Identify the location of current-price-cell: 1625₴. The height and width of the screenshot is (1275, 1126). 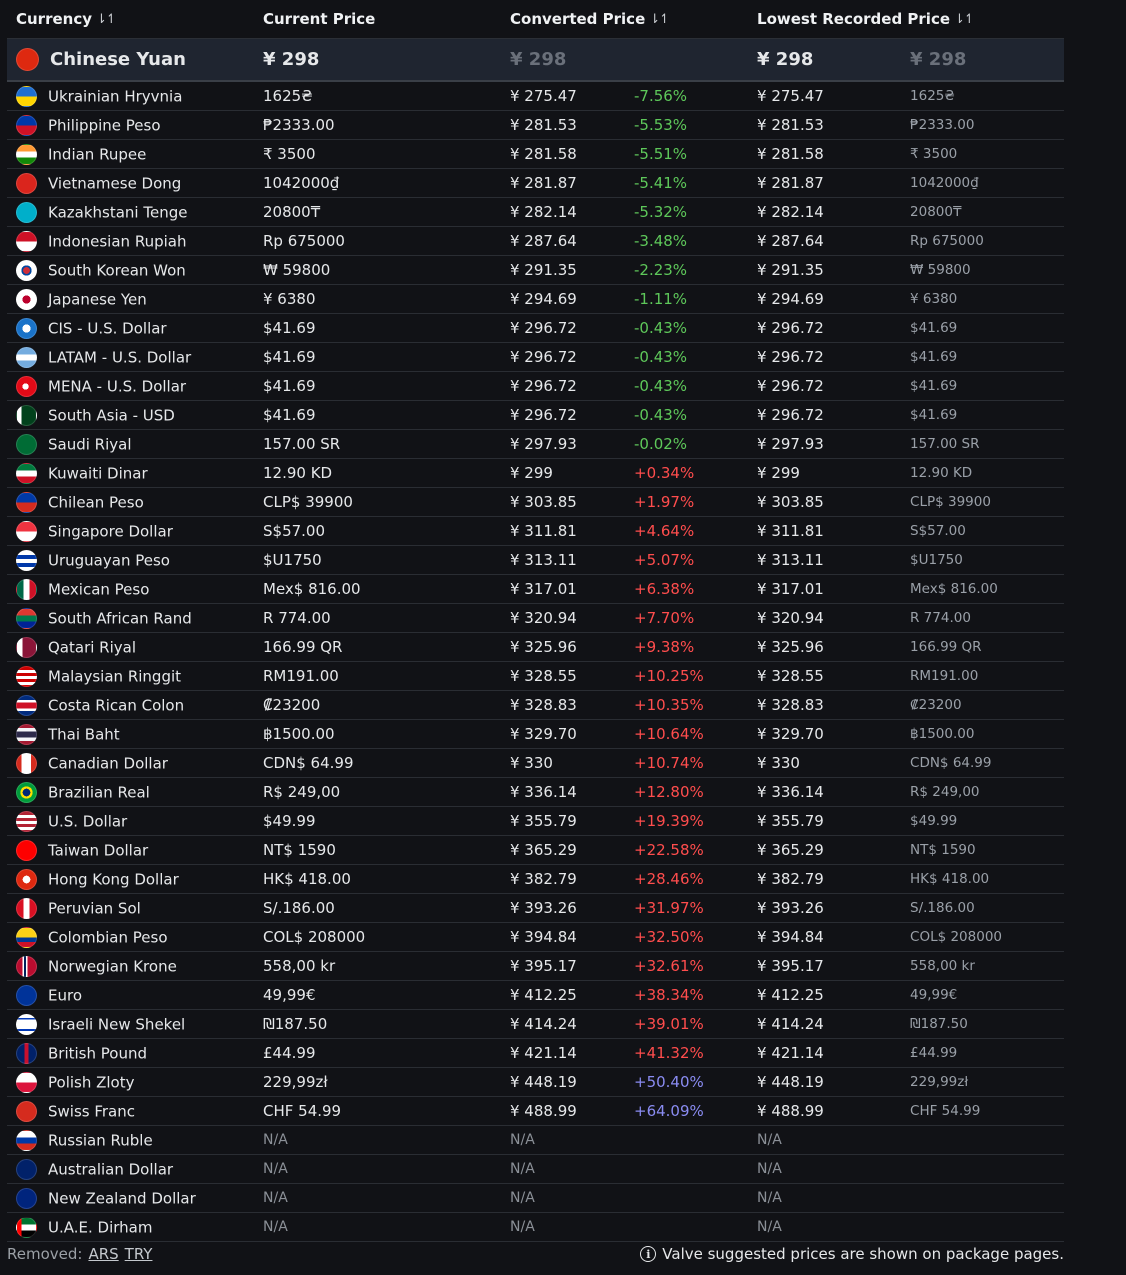
(379, 96).